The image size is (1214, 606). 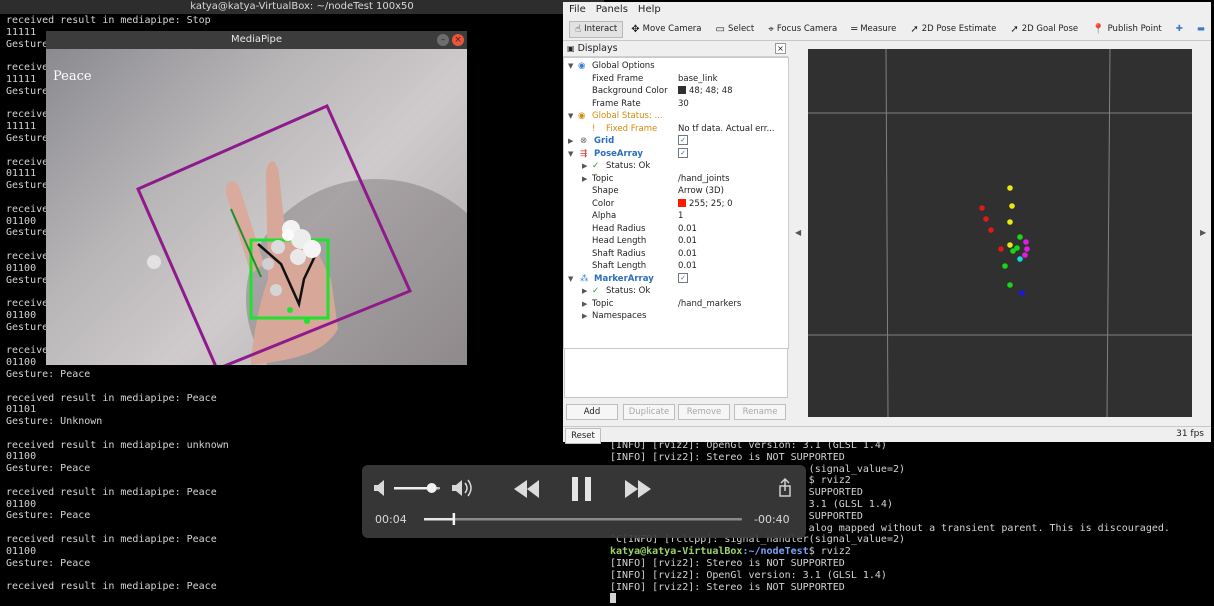 I want to click on tool-2d-pose-estimate: ➚ 2D Pose Estimate, so click(x=953, y=29).